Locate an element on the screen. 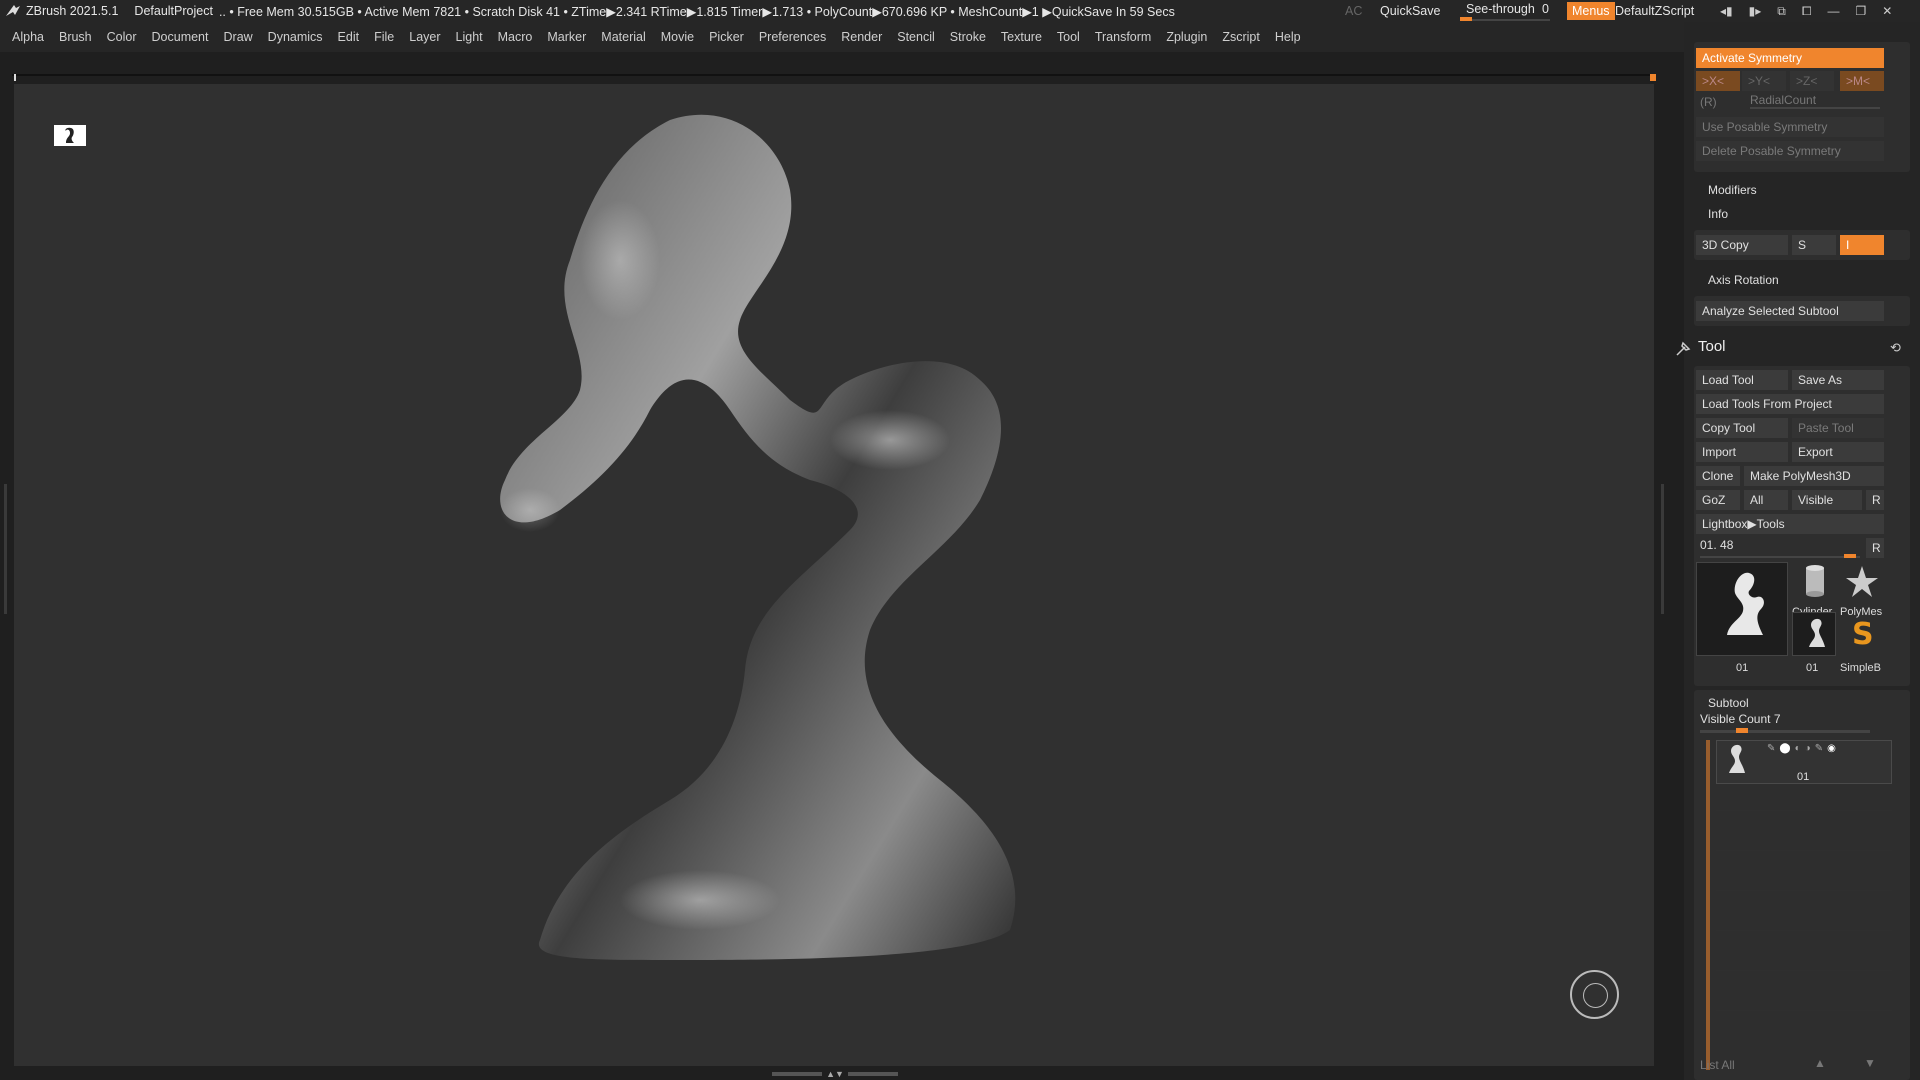  save-as-button: Save As is located at coordinates (1838, 380).